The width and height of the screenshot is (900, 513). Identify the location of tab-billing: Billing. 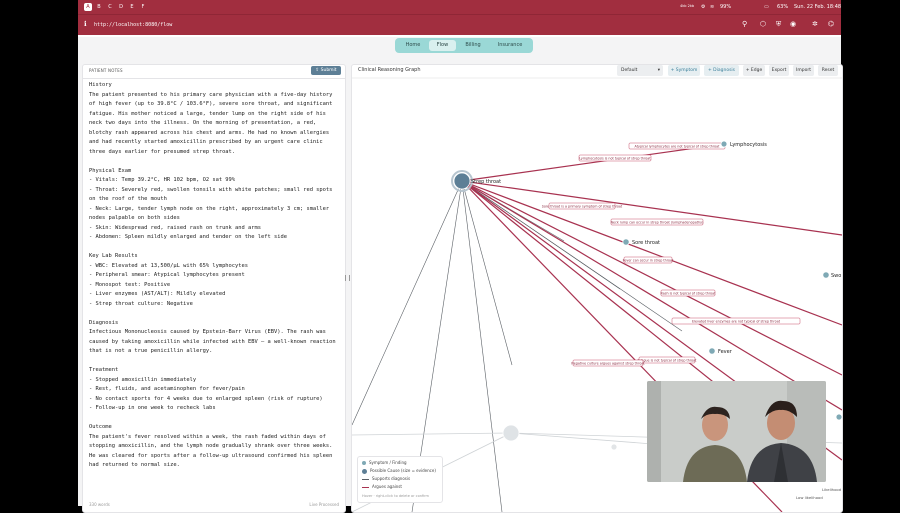
(473, 45).